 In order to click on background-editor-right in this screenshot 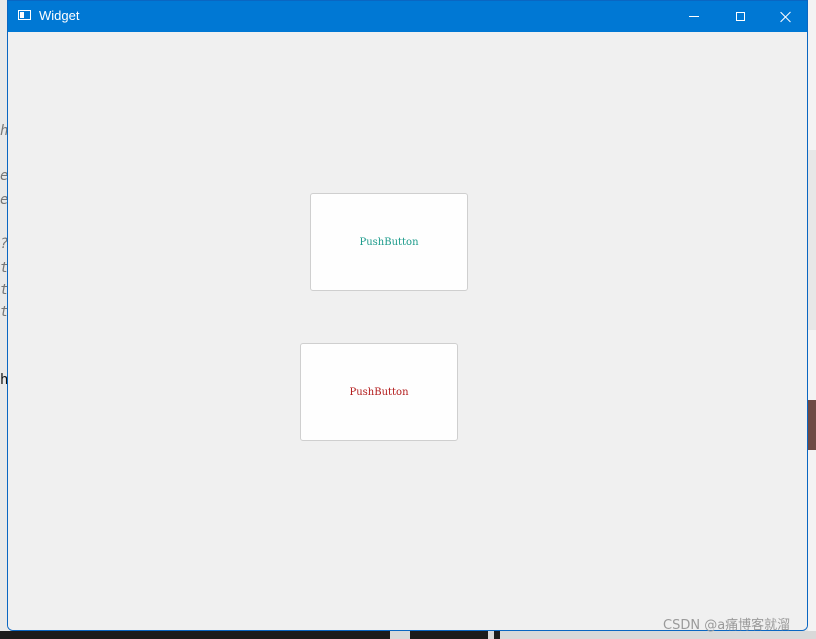, I will do `click(812, 319)`.